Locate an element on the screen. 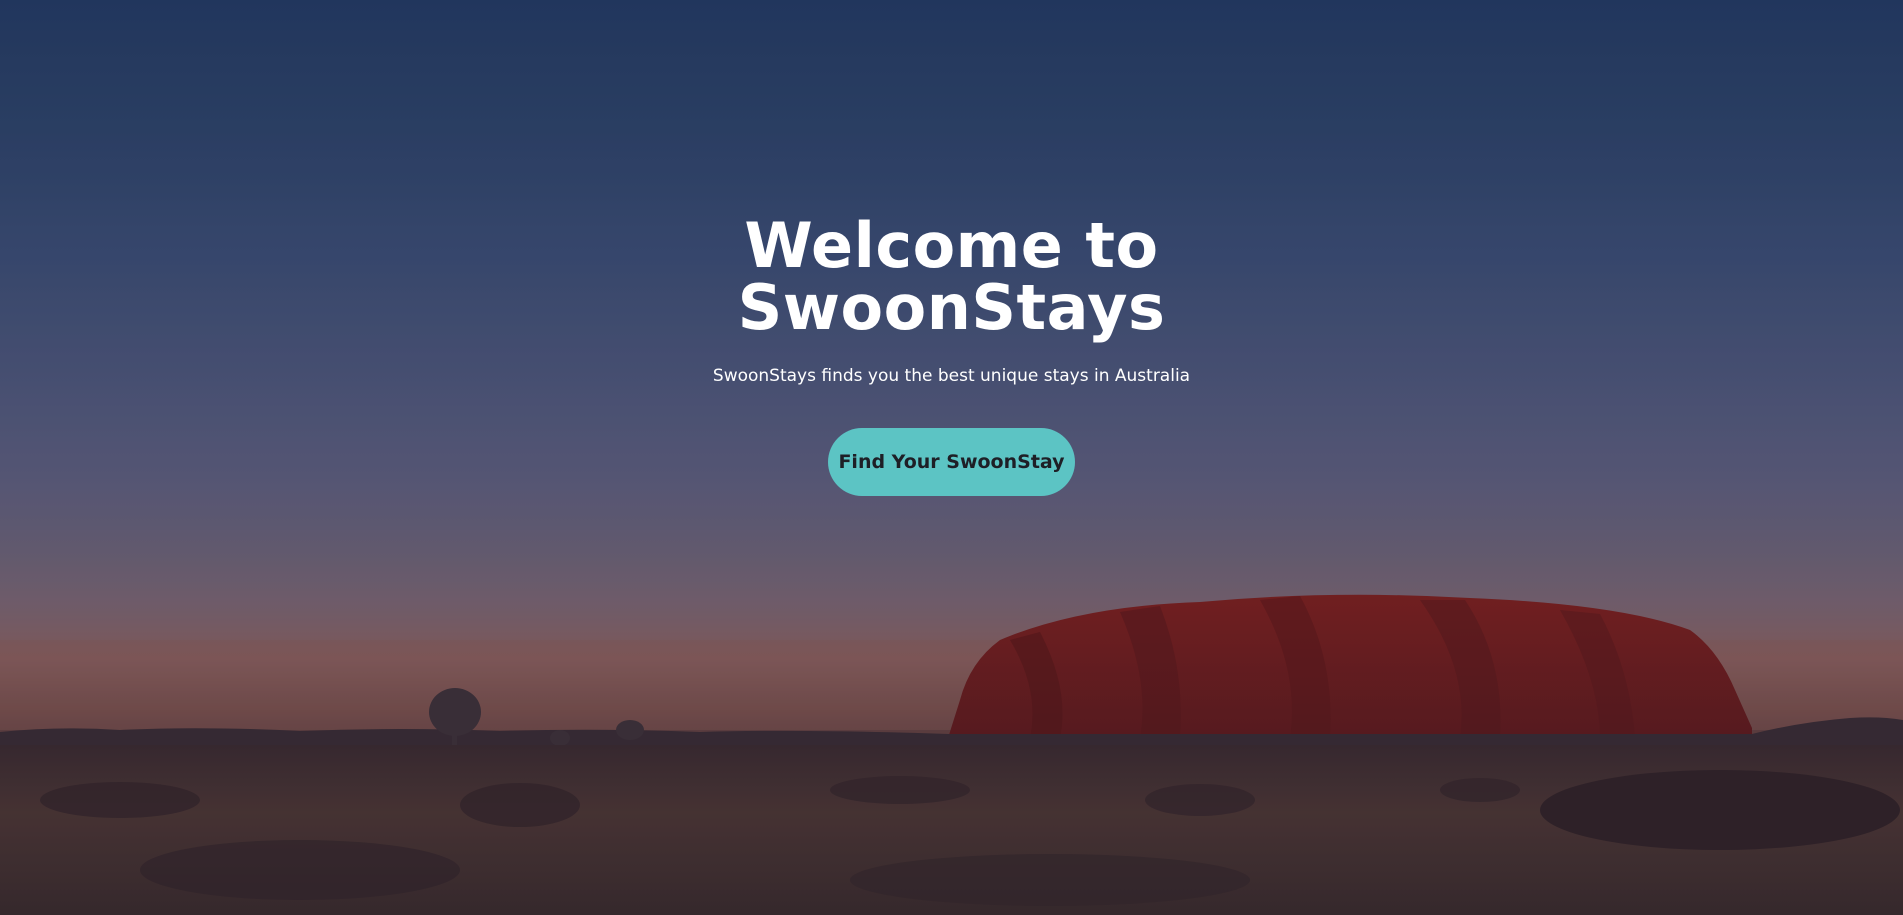 The height and width of the screenshot is (915, 1903). find-swoonstay-button: Find Your SwoonStay is located at coordinates (951, 462).